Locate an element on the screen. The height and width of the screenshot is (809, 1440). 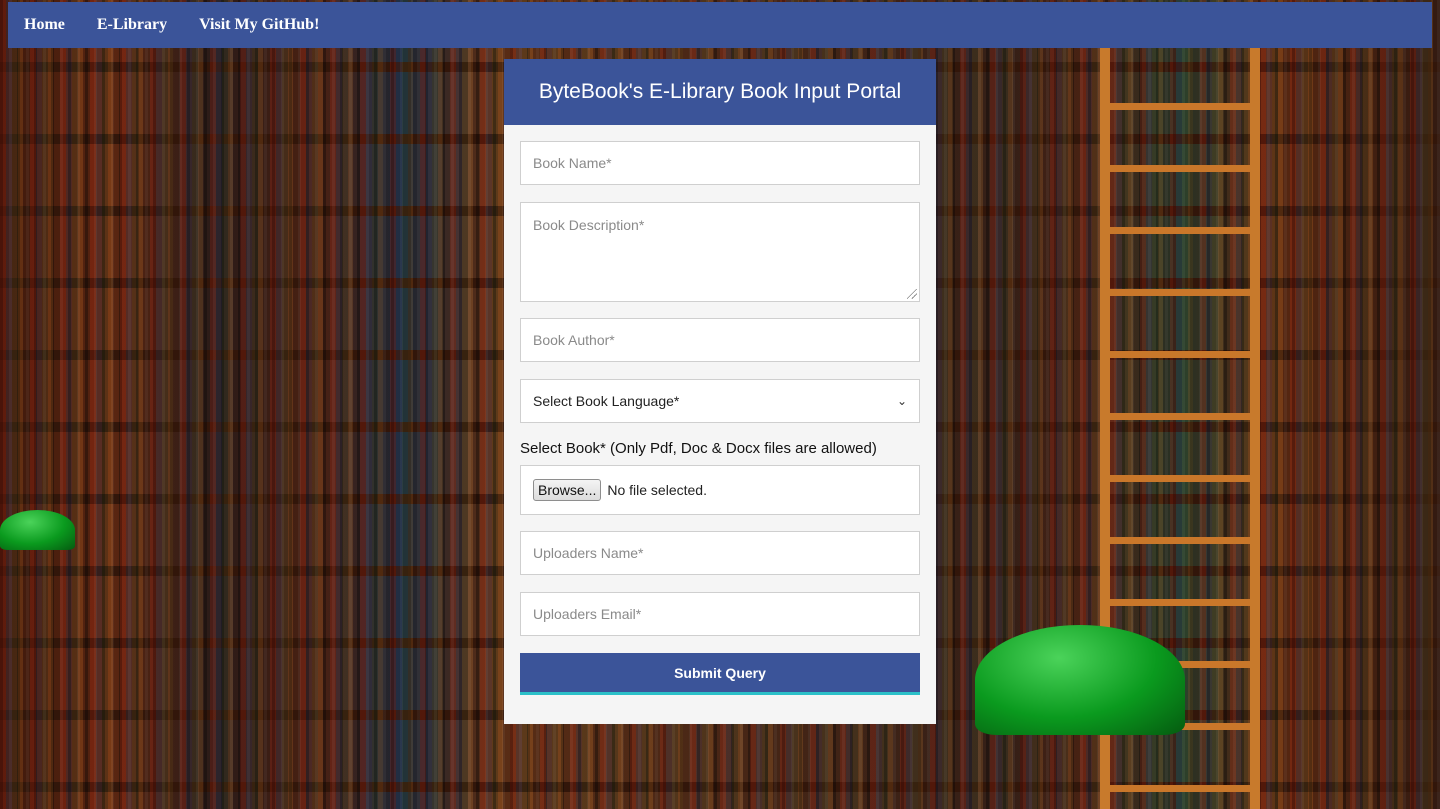
book-language-select: Select Book Language* ⌄ is located at coordinates (720, 401).